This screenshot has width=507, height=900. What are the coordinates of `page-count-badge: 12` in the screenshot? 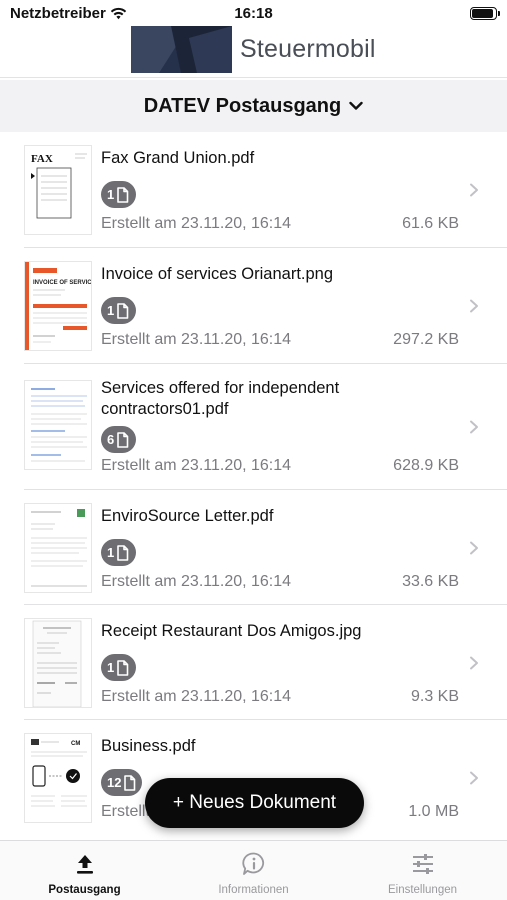 It's located at (122, 782).